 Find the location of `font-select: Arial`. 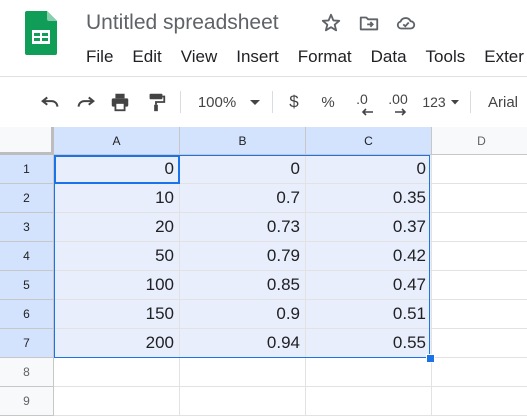

font-select: Arial is located at coordinates (507, 102).